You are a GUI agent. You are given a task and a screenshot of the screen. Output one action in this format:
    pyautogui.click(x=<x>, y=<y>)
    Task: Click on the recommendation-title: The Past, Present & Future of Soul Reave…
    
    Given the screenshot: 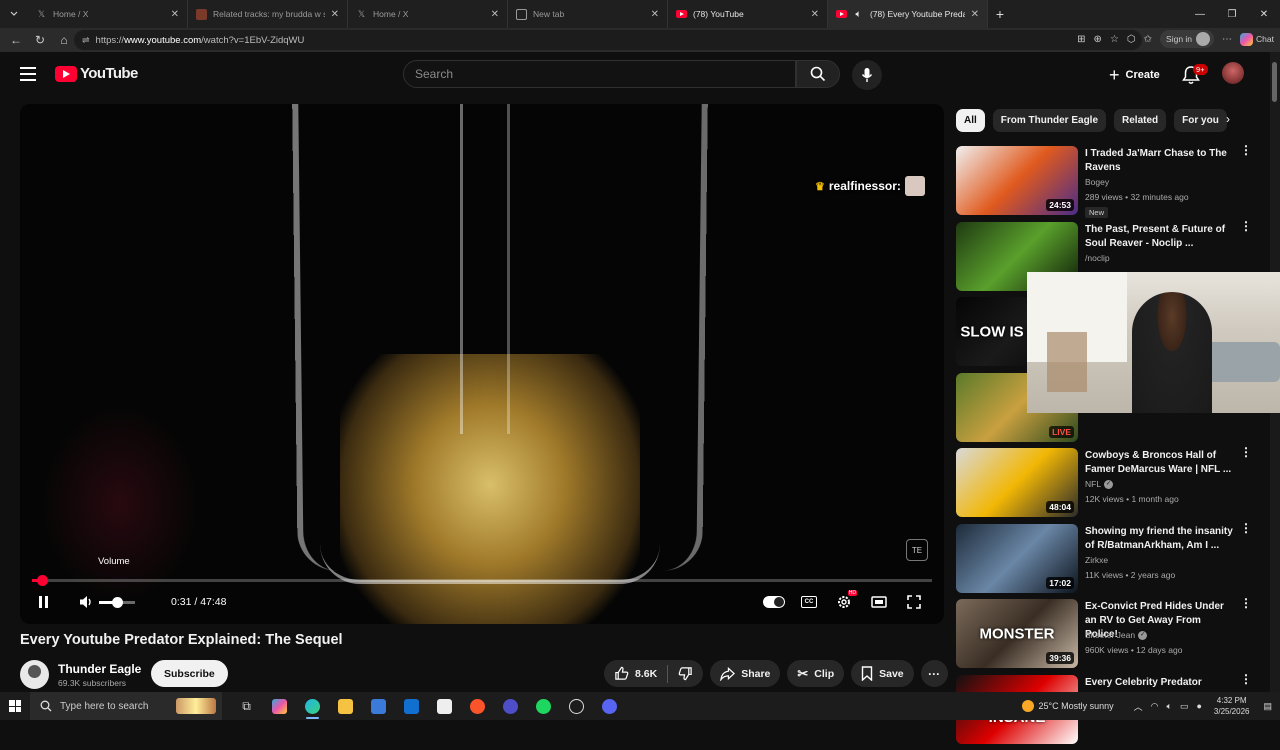 What is the action you would take?
    pyautogui.click(x=1159, y=237)
    